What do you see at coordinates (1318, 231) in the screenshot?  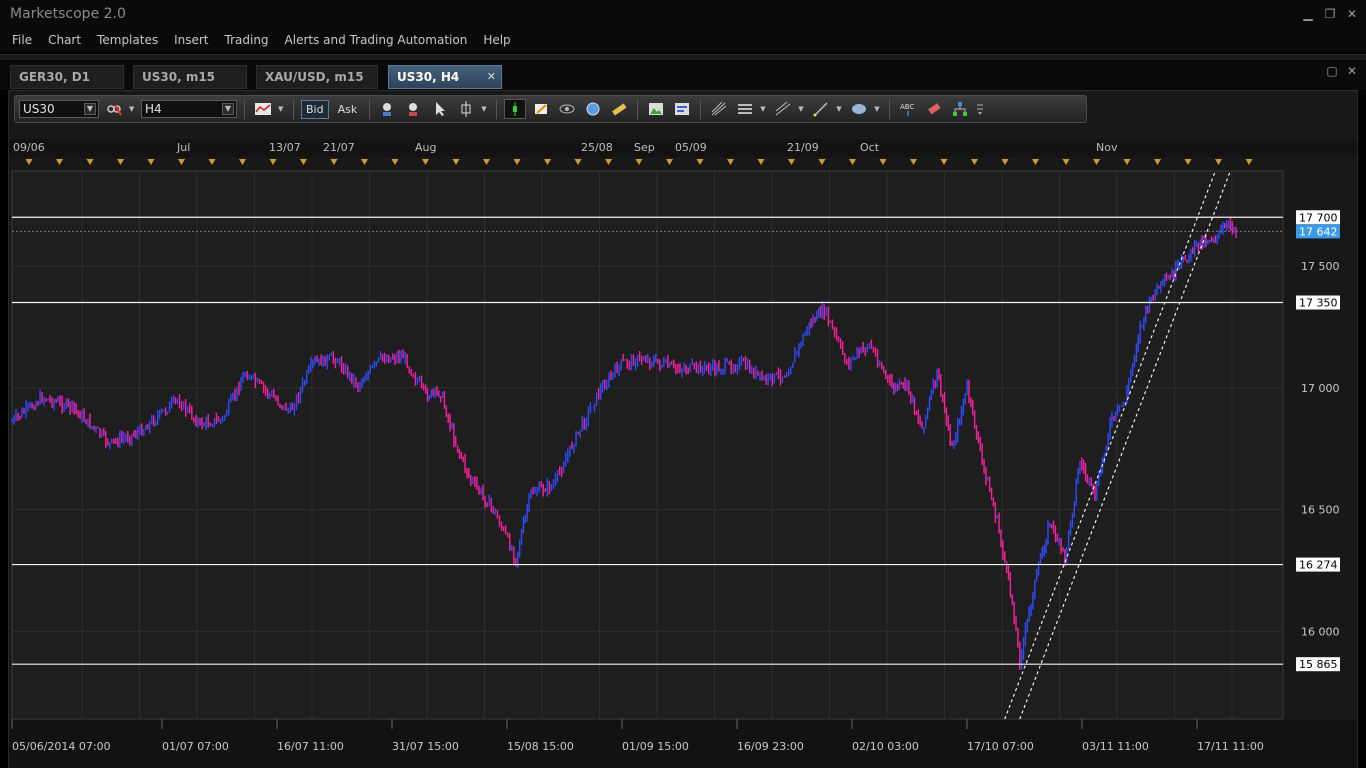 I see `current-price-label: 17 642` at bounding box center [1318, 231].